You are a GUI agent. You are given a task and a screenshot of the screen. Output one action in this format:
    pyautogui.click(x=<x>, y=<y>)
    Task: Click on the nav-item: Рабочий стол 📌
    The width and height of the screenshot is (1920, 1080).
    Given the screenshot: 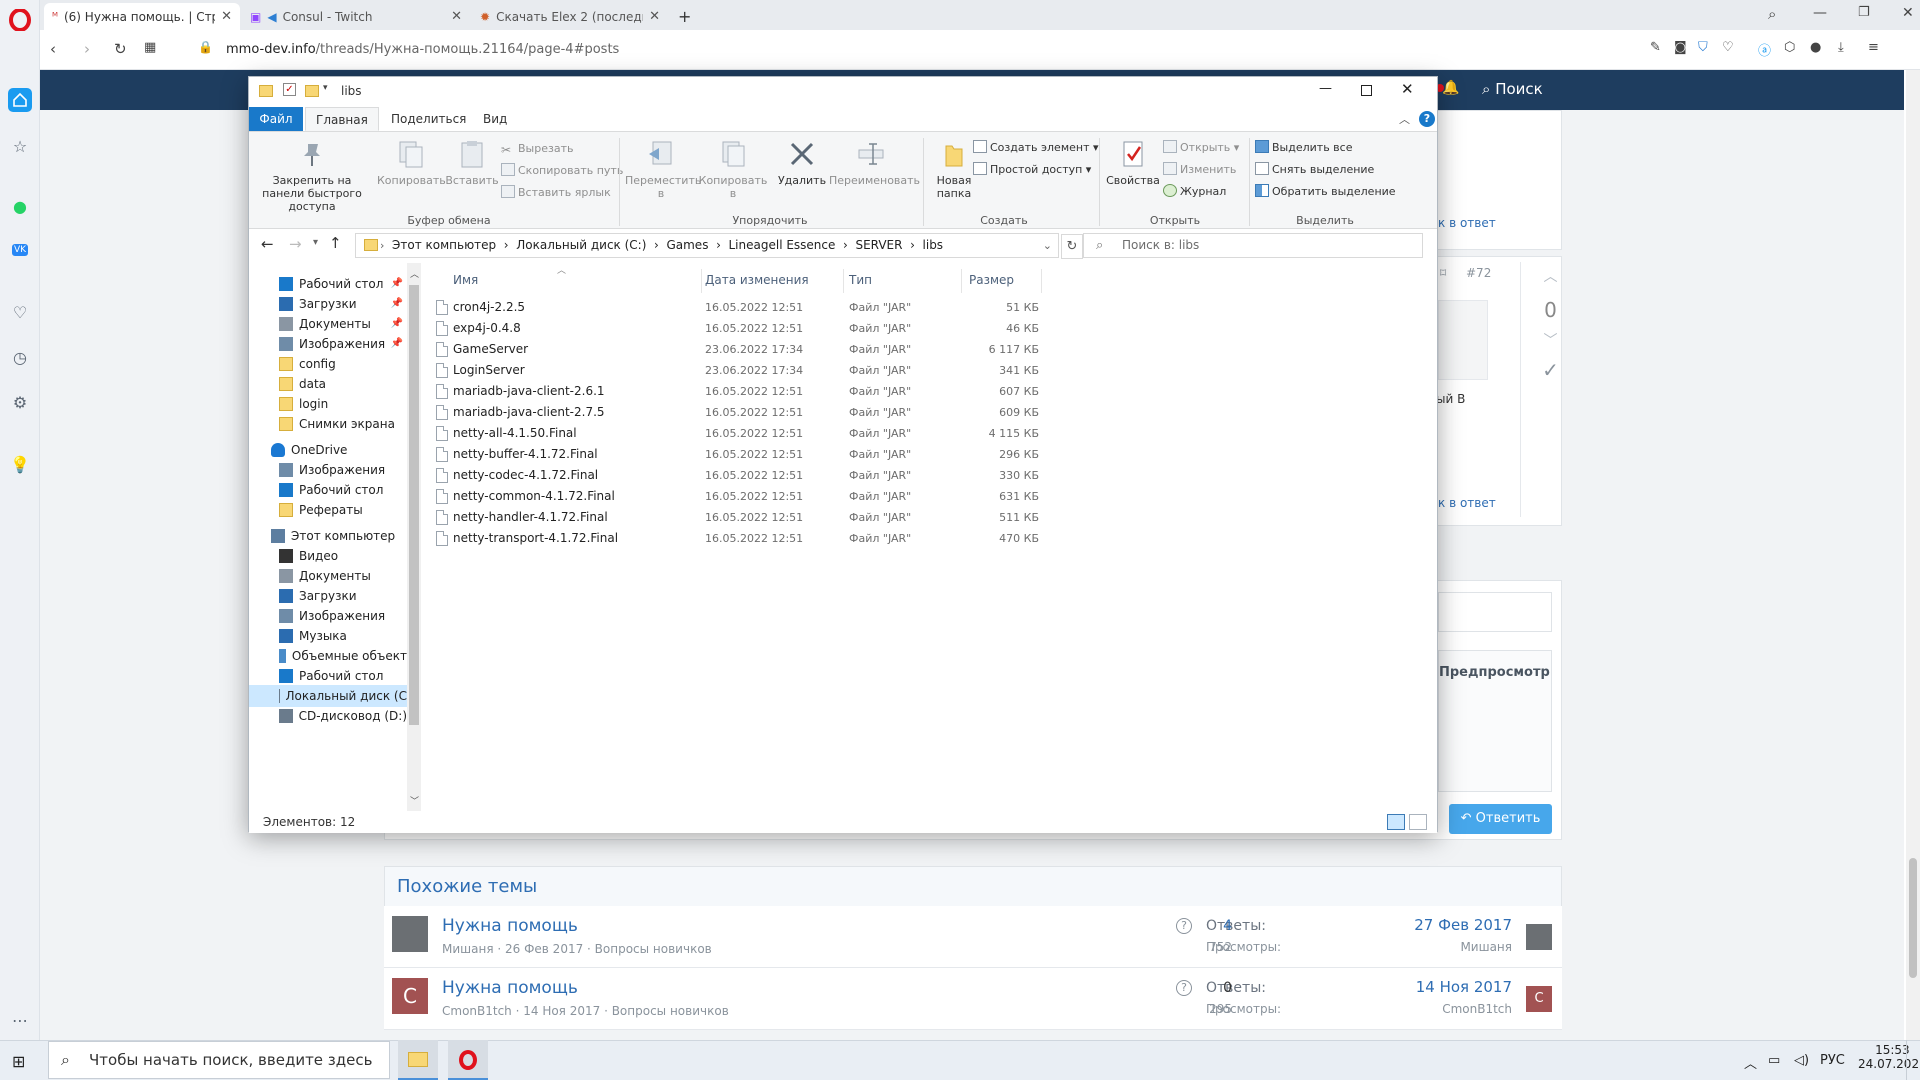 What is the action you would take?
    pyautogui.click(x=328, y=284)
    